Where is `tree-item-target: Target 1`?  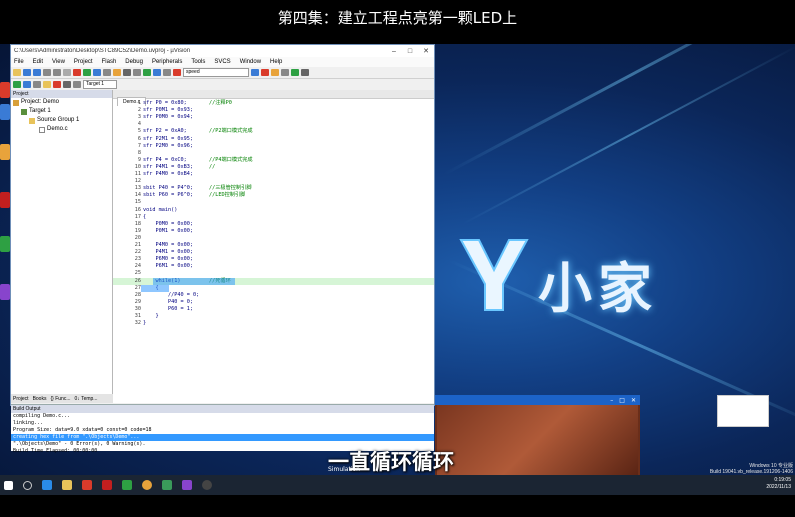 tree-item-target: Target 1 is located at coordinates (61, 111).